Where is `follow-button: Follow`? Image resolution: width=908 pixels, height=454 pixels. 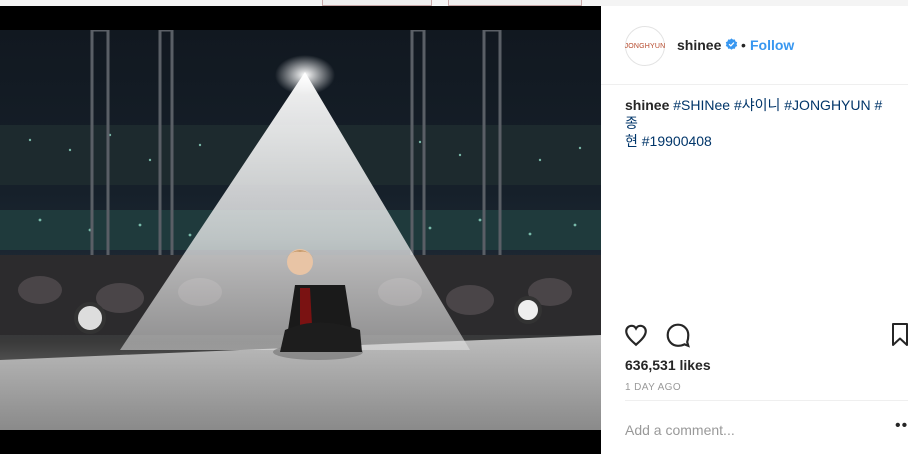
follow-button: Follow is located at coordinates (772, 45).